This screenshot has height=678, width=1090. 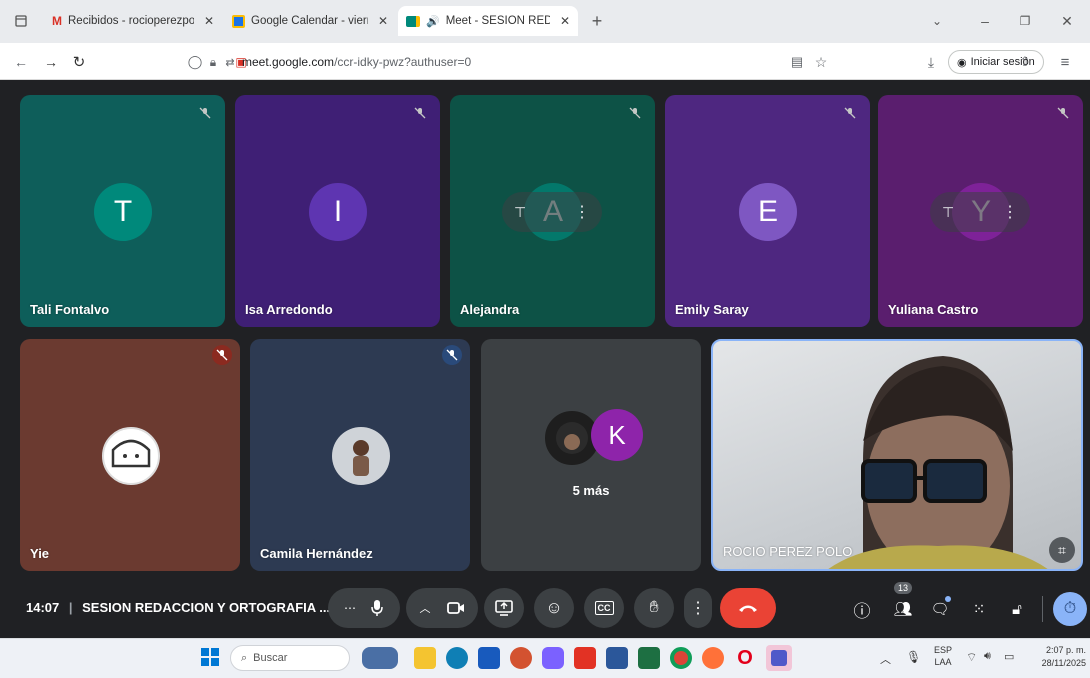 What do you see at coordinates (1058, 657) in the screenshot?
I see `system-clock: 2:07 p. m. 28/11/2025` at bounding box center [1058, 657].